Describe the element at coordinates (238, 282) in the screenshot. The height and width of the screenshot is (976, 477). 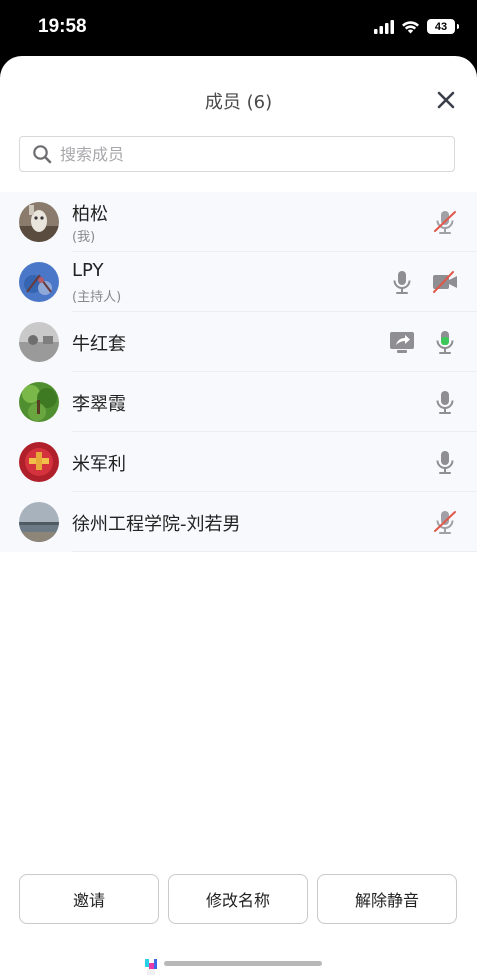
I see `member-row: LPY (主持人)` at that location.